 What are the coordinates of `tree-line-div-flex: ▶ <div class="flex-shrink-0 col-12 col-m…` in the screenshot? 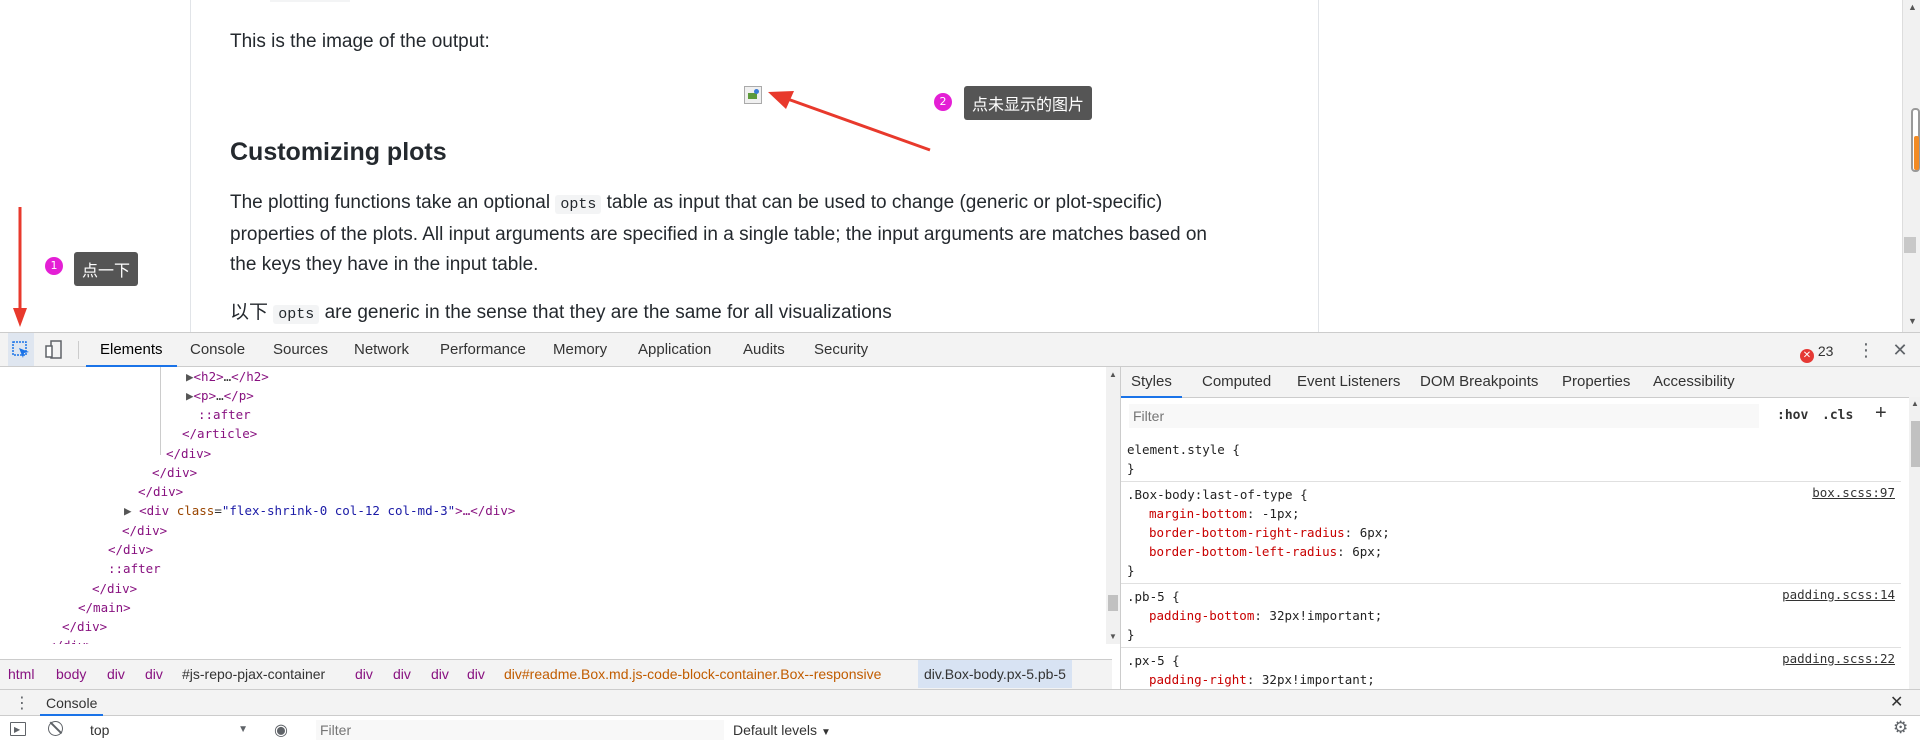 It's located at (319, 510).